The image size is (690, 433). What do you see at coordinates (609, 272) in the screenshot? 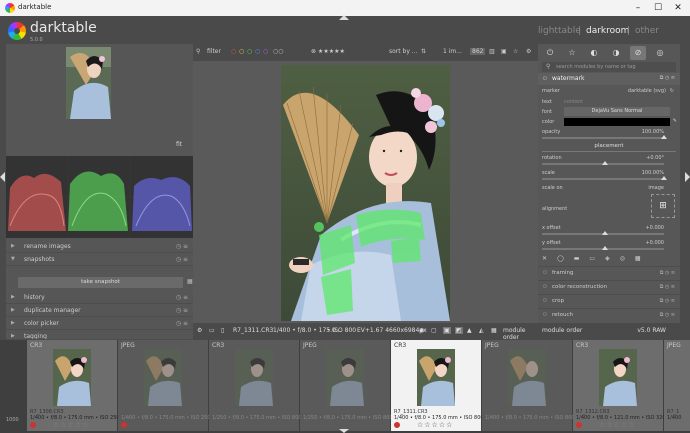
I see `module-framing: ⏻ framing ⧉ ◷ ≡` at bounding box center [609, 272].